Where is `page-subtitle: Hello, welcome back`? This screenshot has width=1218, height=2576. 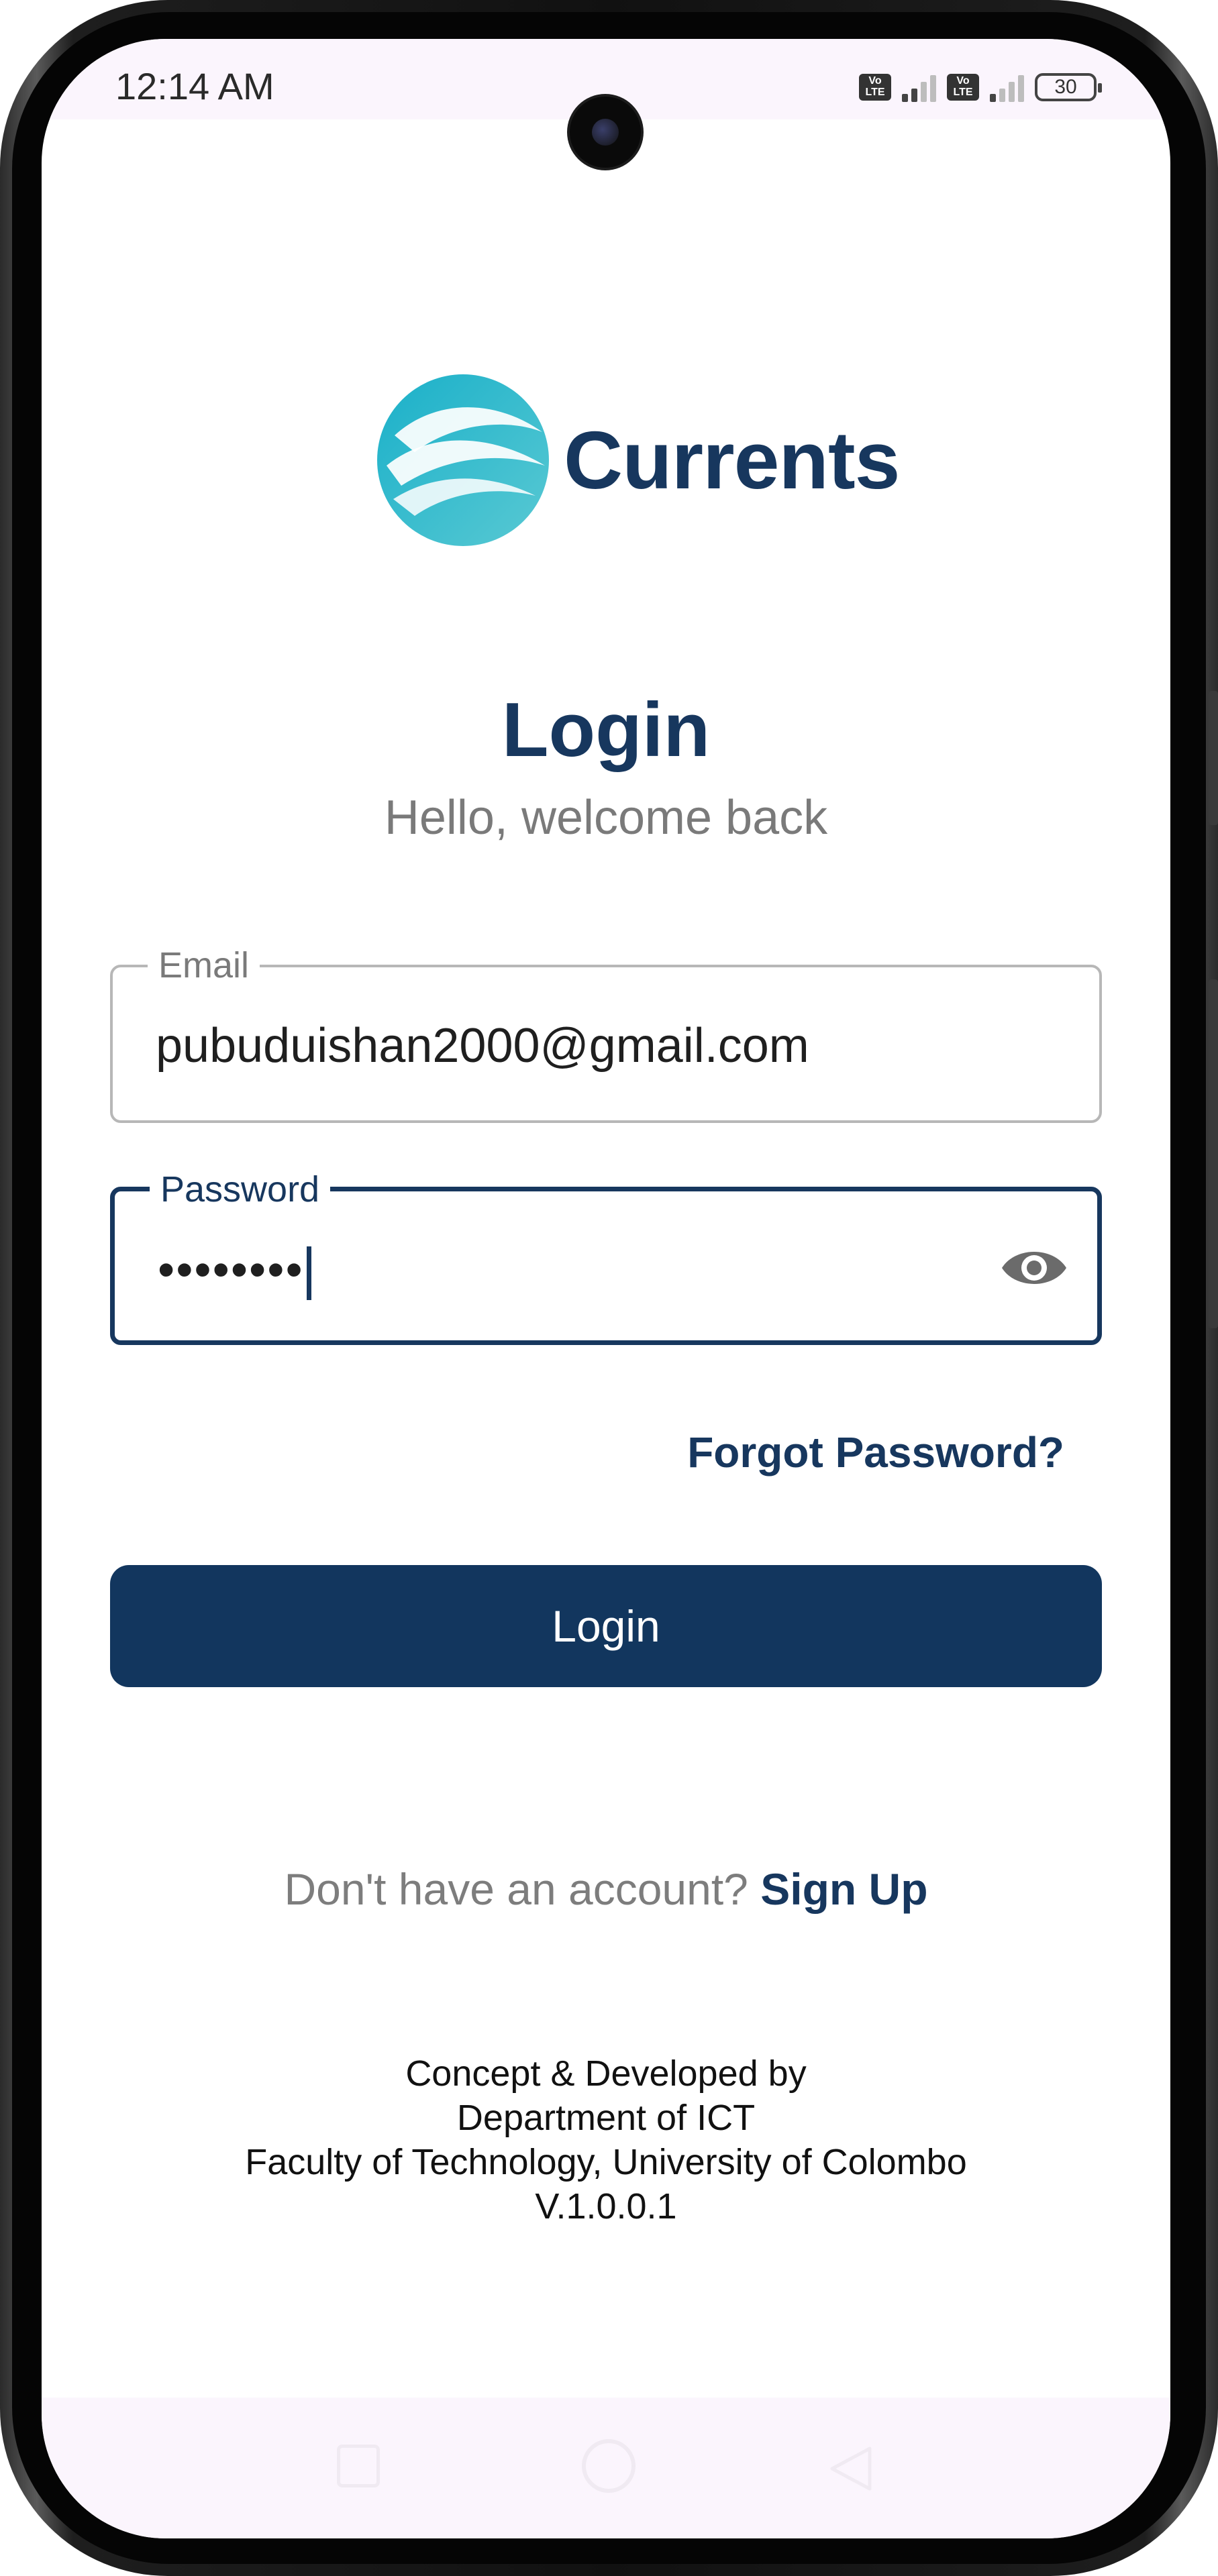
page-subtitle: Hello, welcome back is located at coordinates (606, 818).